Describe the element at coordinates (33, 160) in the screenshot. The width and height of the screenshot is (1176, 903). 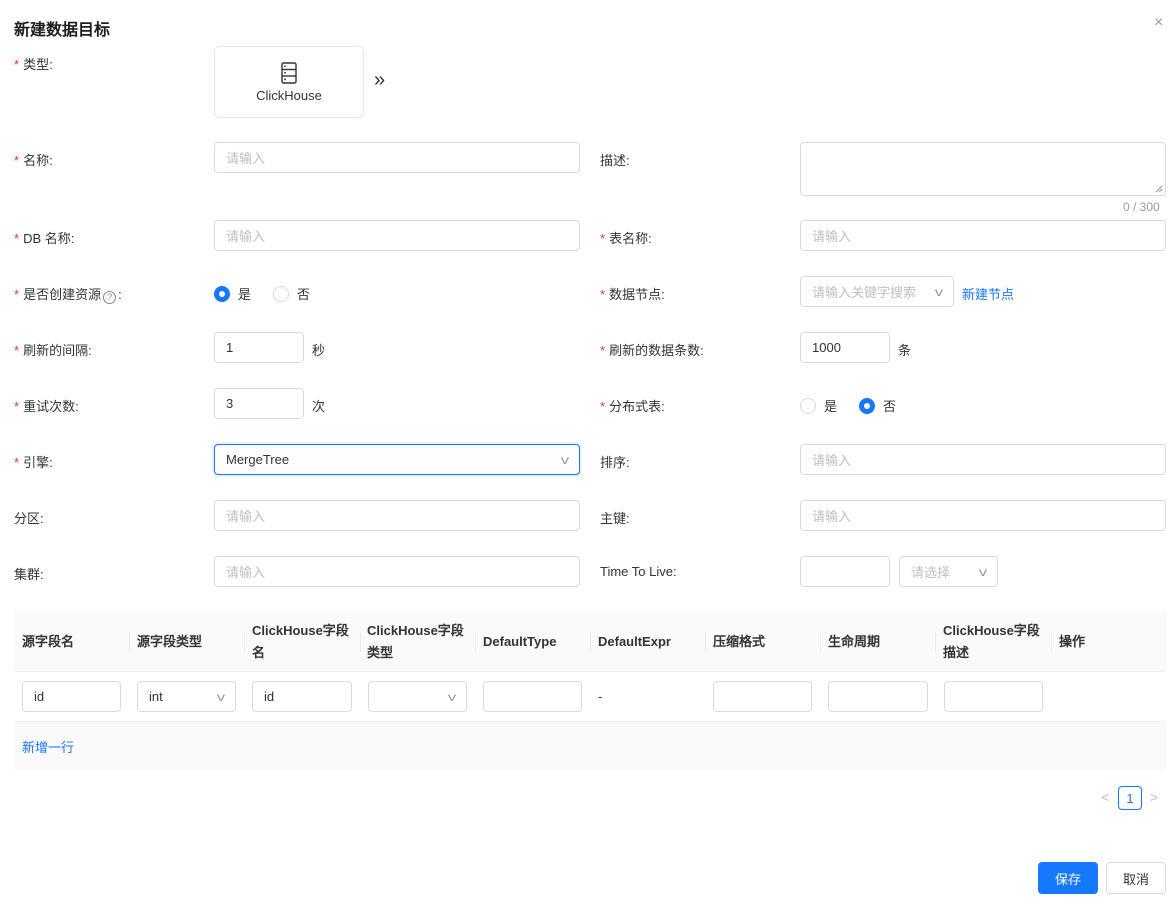
I see `name-label: * 名称:` at that location.